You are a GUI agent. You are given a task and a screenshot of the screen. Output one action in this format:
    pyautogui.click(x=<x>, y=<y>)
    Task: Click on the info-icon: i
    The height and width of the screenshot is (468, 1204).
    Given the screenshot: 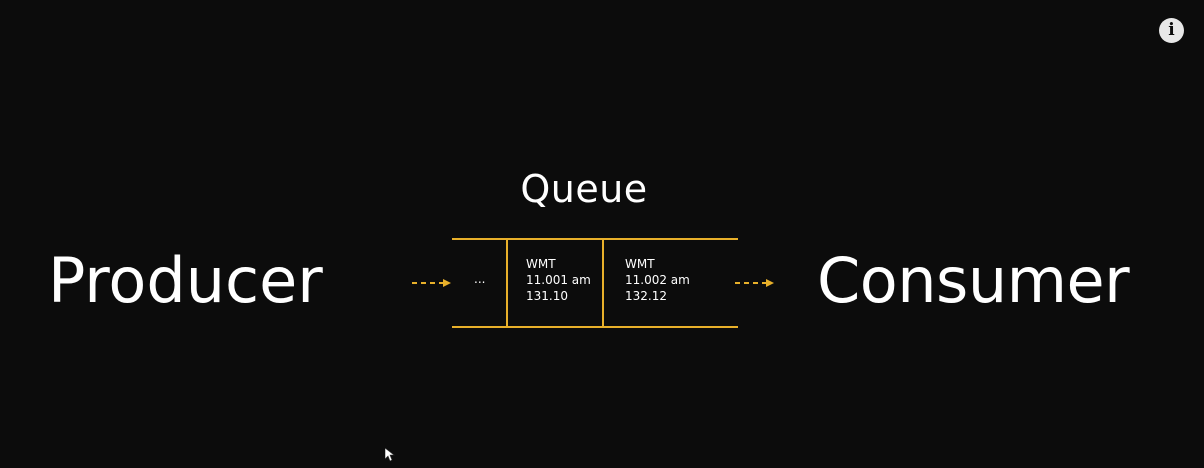 What is the action you would take?
    pyautogui.click(x=1171, y=30)
    